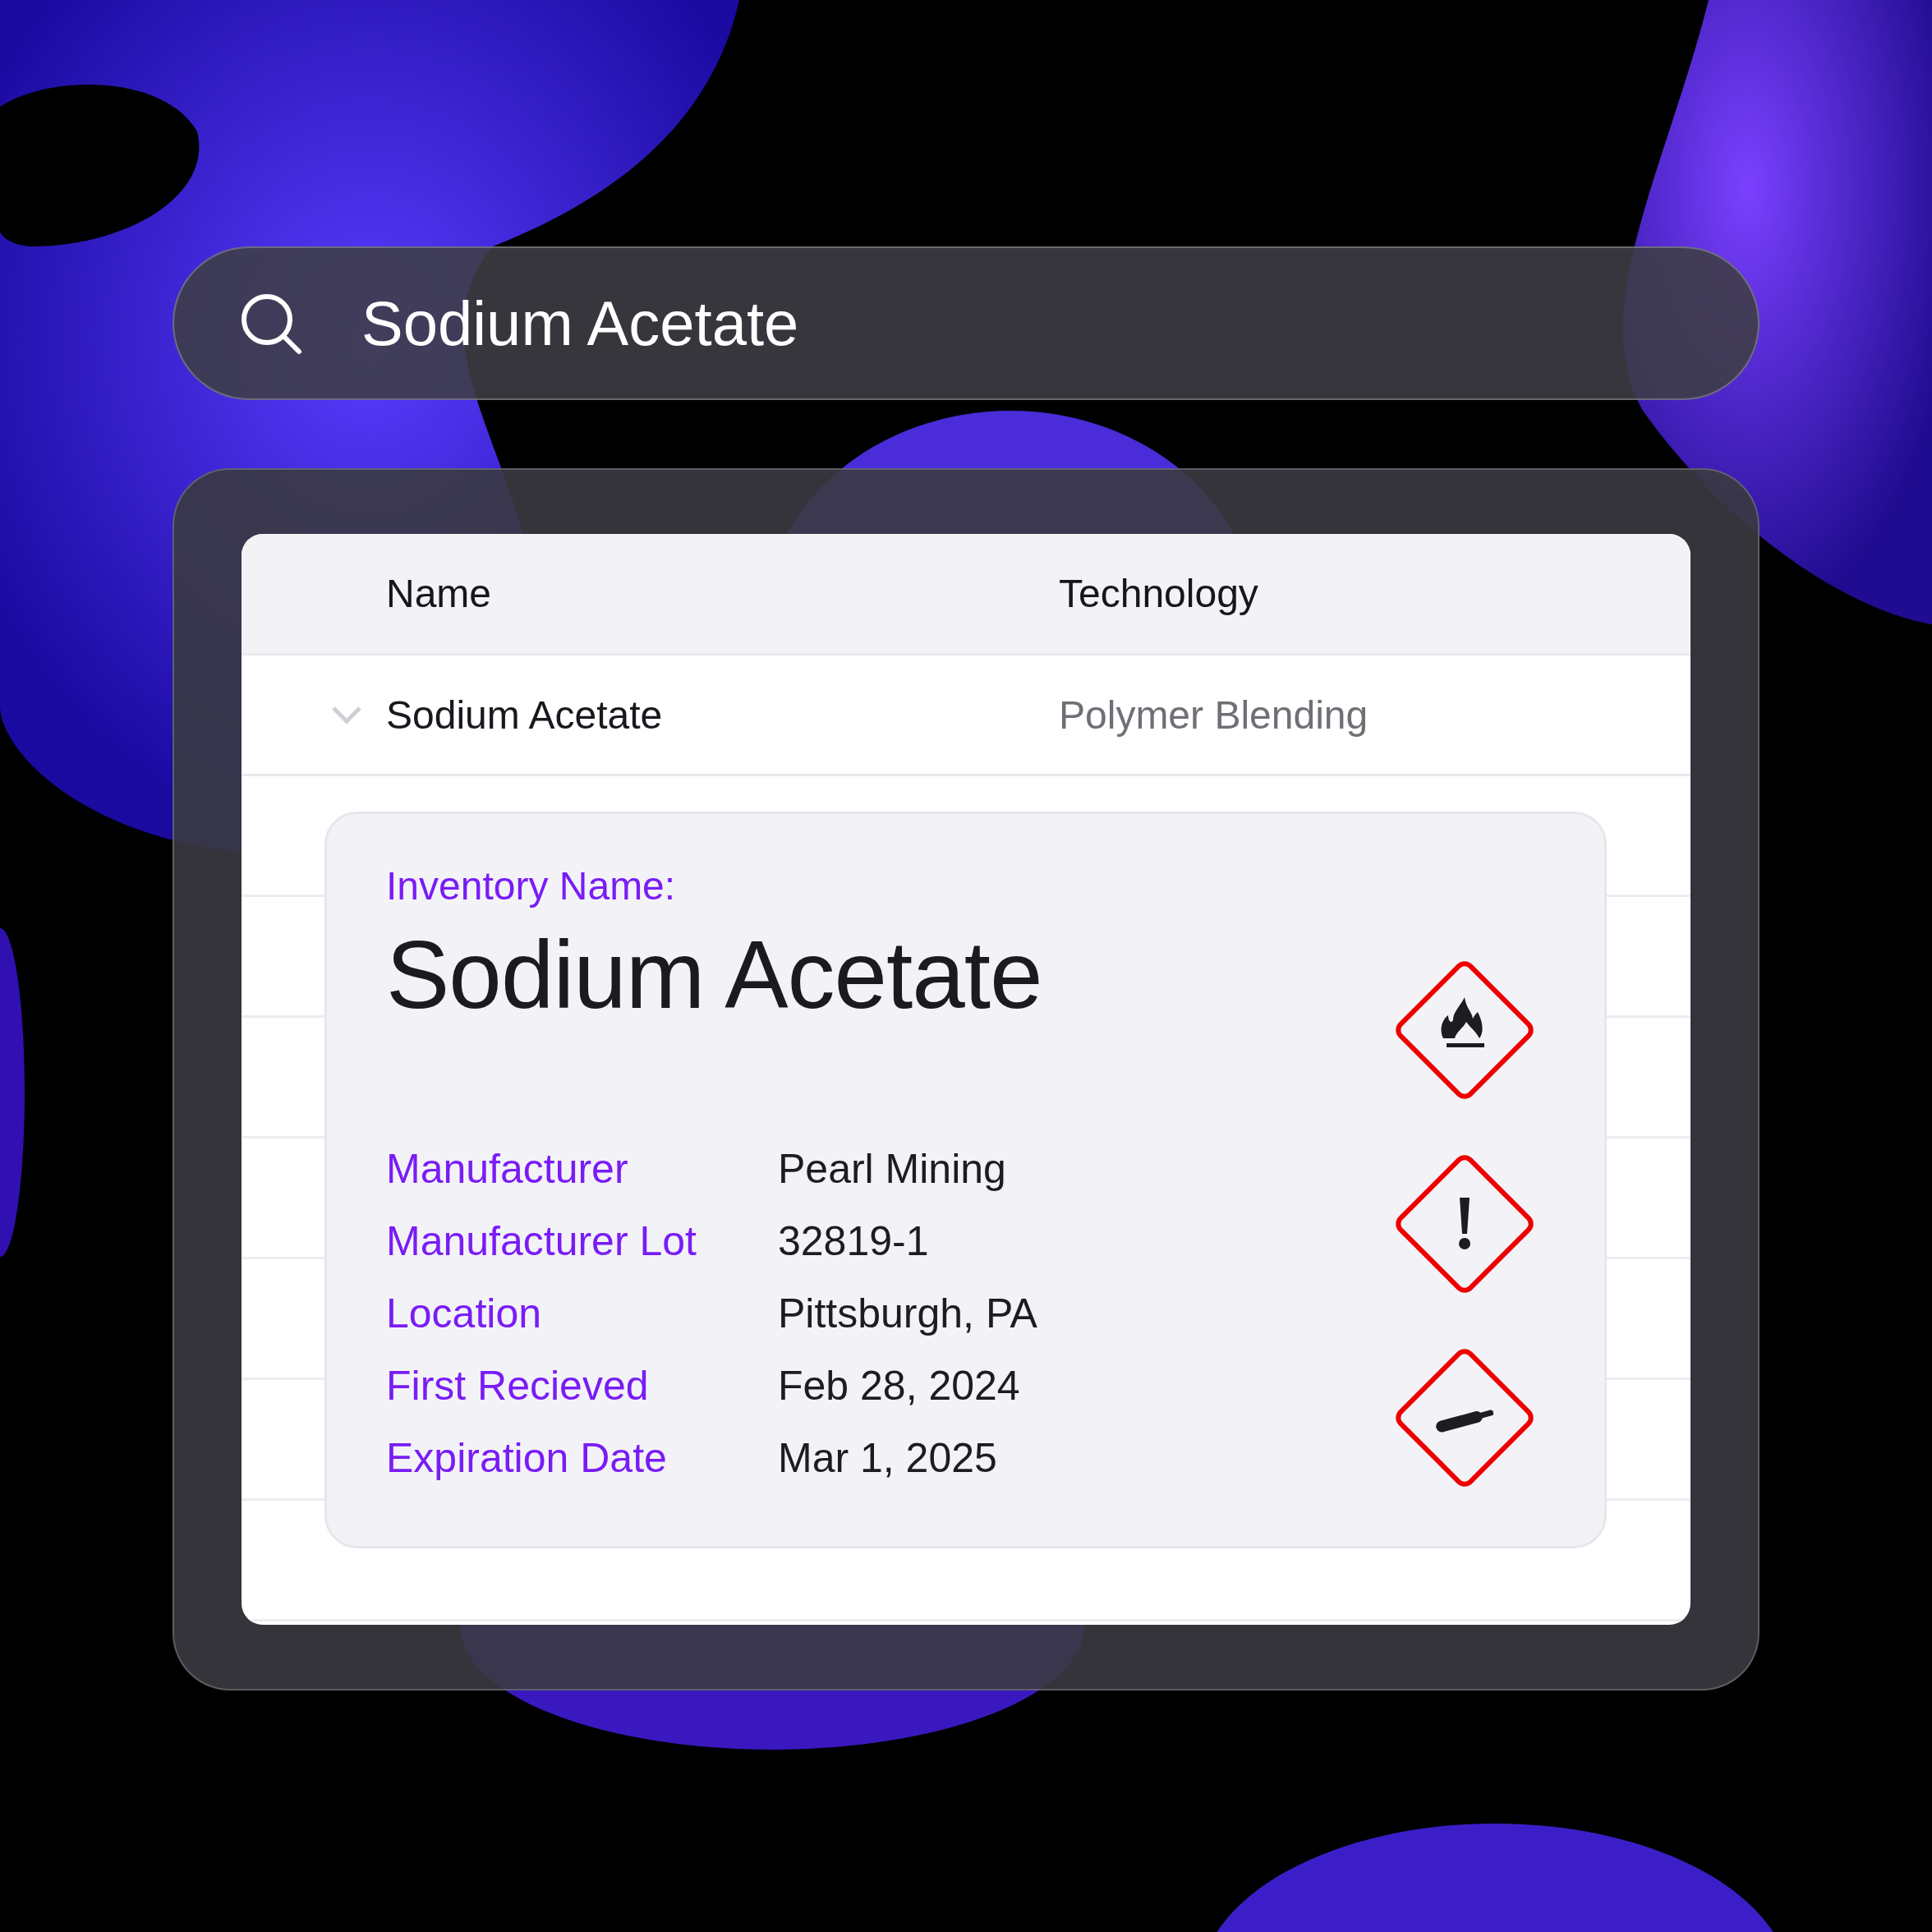 This screenshot has width=1932, height=1932. What do you see at coordinates (1158, 593) in the screenshot?
I see `column-header: Technology` at bounding box center [1158, 593].